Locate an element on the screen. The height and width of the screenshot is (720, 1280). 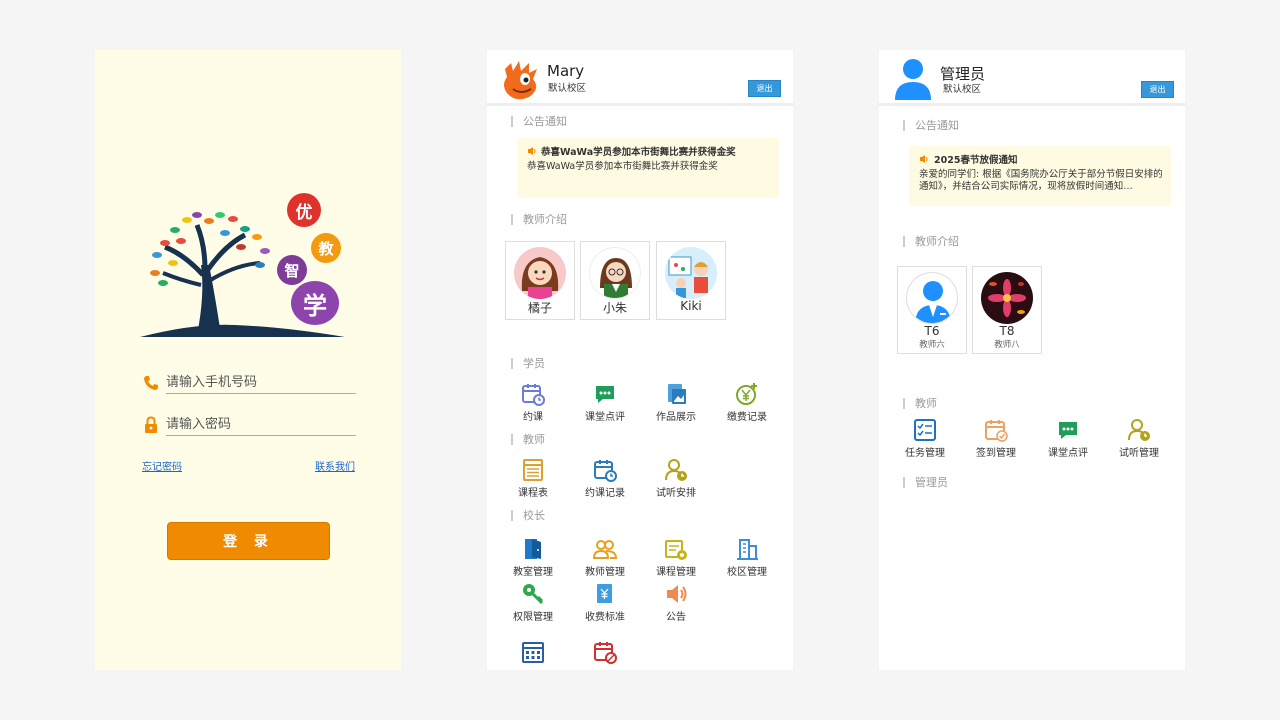
func-timetable: 课程表 is located at coordinates (533, 478).